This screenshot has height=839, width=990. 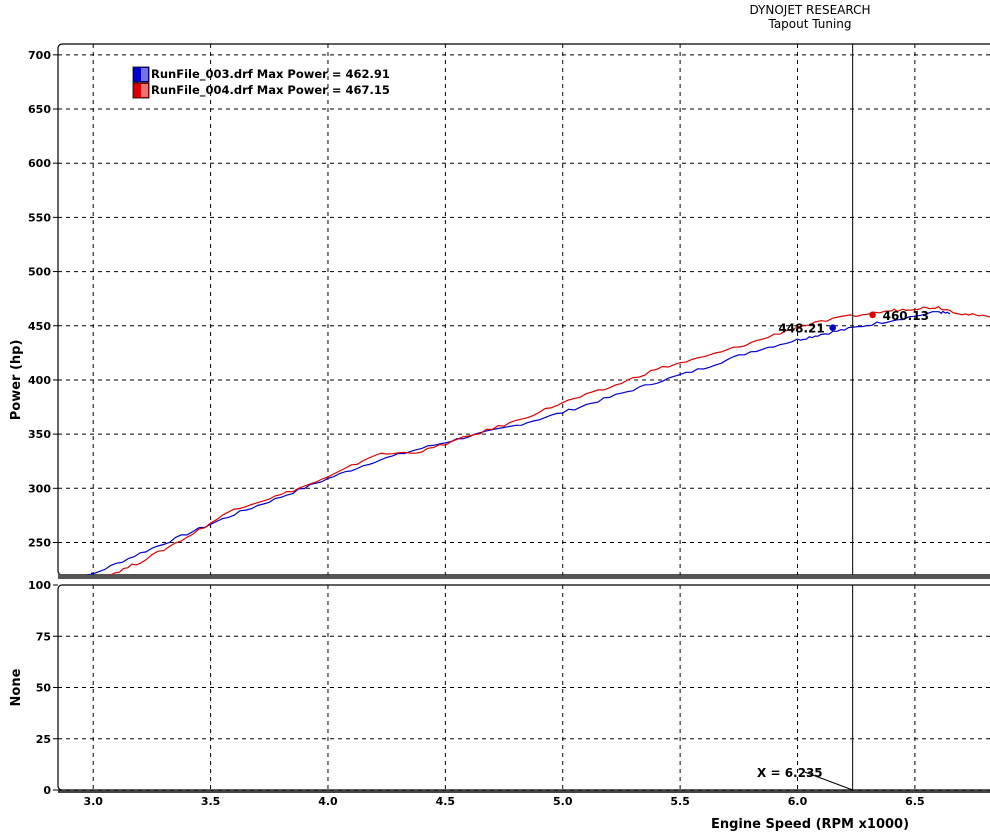 I want to click on y-tick-label-secondary: 75, so click(x=43, y=636).